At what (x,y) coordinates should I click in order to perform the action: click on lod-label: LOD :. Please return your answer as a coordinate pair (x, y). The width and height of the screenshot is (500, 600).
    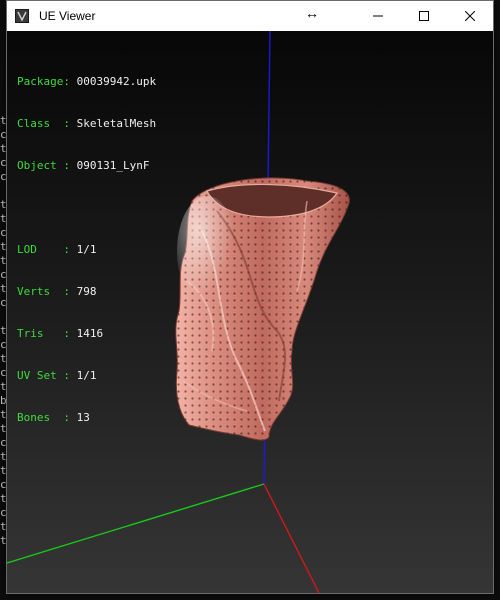
    Looking at the image, I should click on (43, 249).